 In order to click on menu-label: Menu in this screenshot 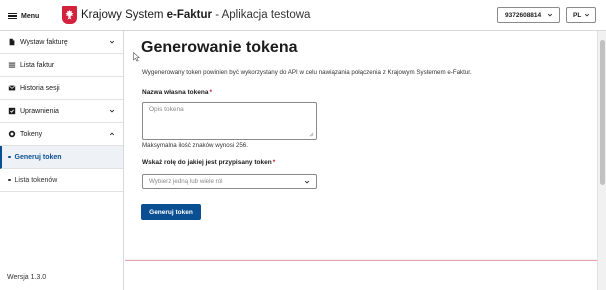, I will do `click(30, 16)`.